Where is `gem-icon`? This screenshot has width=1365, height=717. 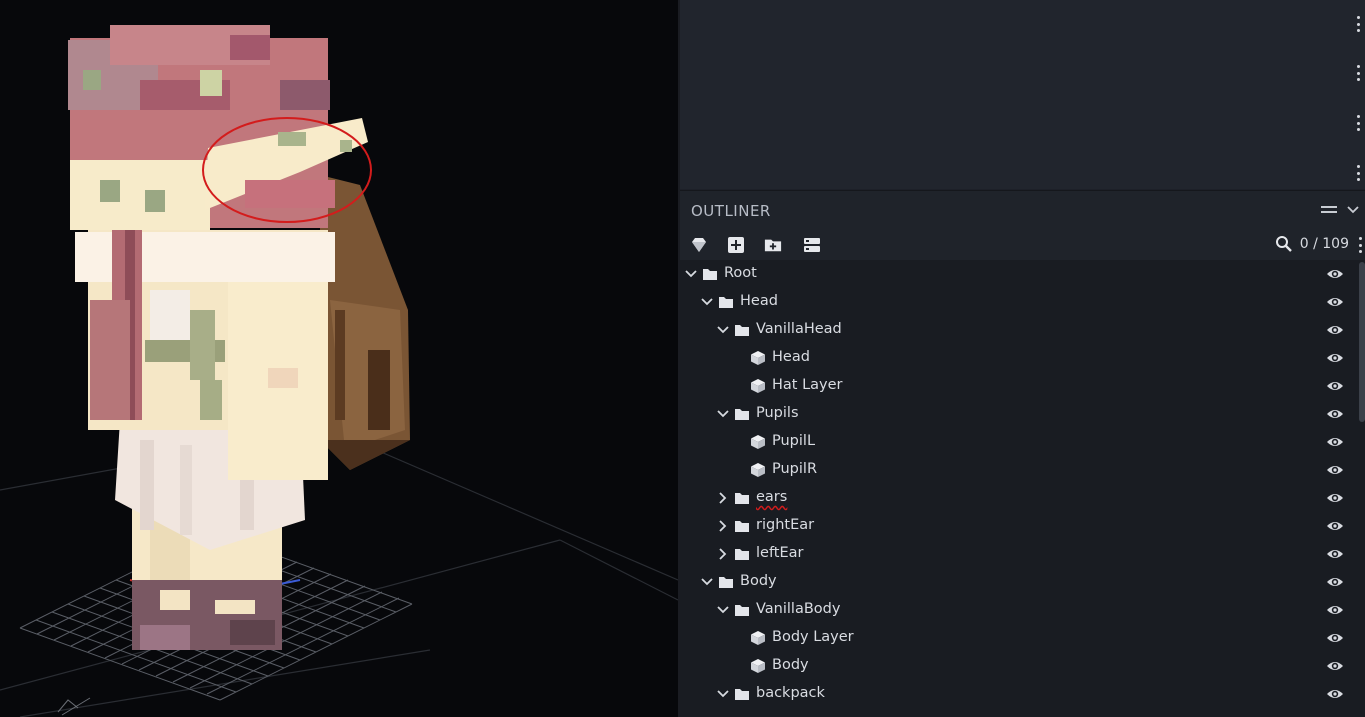 gem-icon is located at coordinates (699, 245).